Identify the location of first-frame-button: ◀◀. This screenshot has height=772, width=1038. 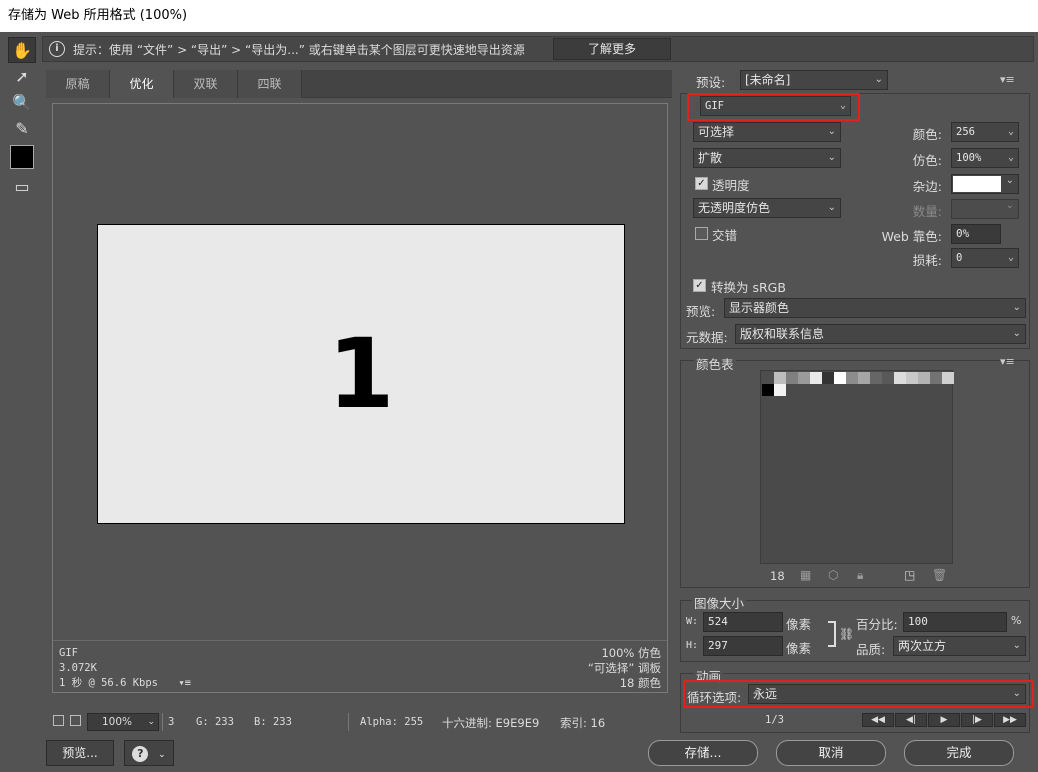
(878, 720).